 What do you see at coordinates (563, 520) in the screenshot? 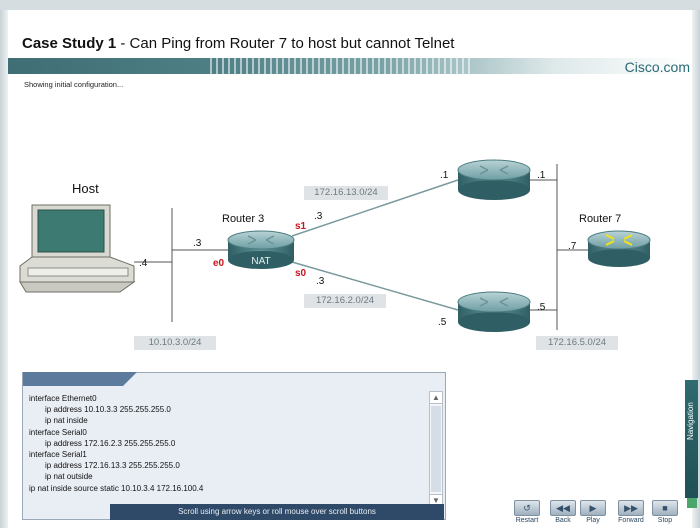
I see `back-label: Back` at bounding box center [563, 520].